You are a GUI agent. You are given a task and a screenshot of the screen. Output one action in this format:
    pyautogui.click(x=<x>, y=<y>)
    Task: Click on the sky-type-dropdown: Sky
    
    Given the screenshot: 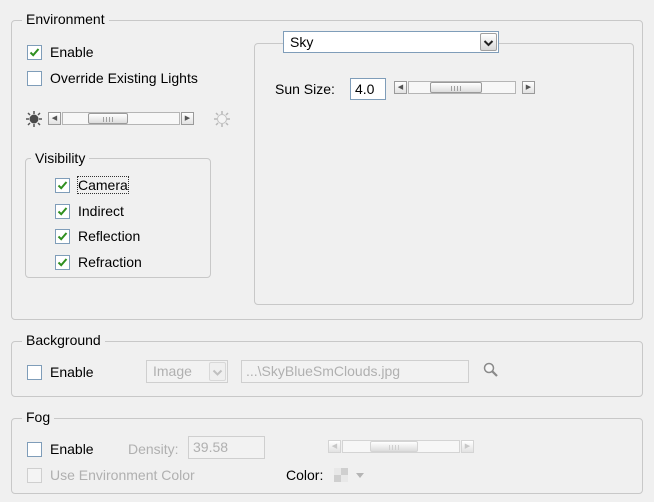 What is the action you would take?
    pyautogui.click(x=391, y=42)
    